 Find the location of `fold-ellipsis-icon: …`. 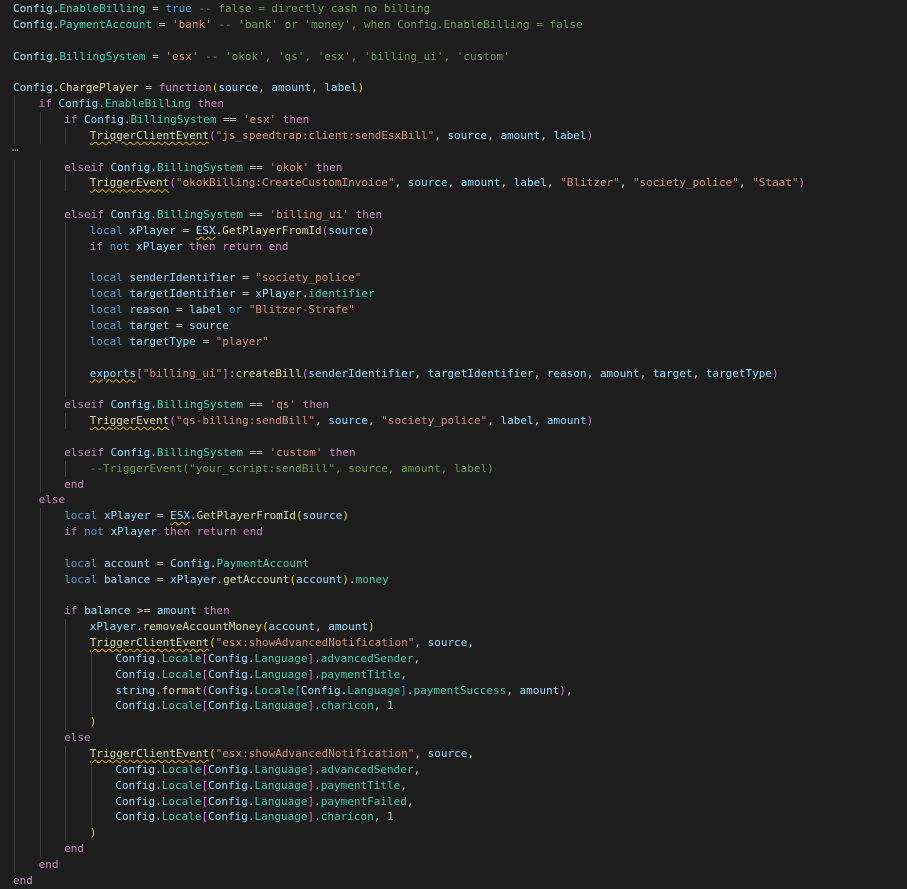

fold-ellipsis-icon: … is located at coordinates (15, 148).